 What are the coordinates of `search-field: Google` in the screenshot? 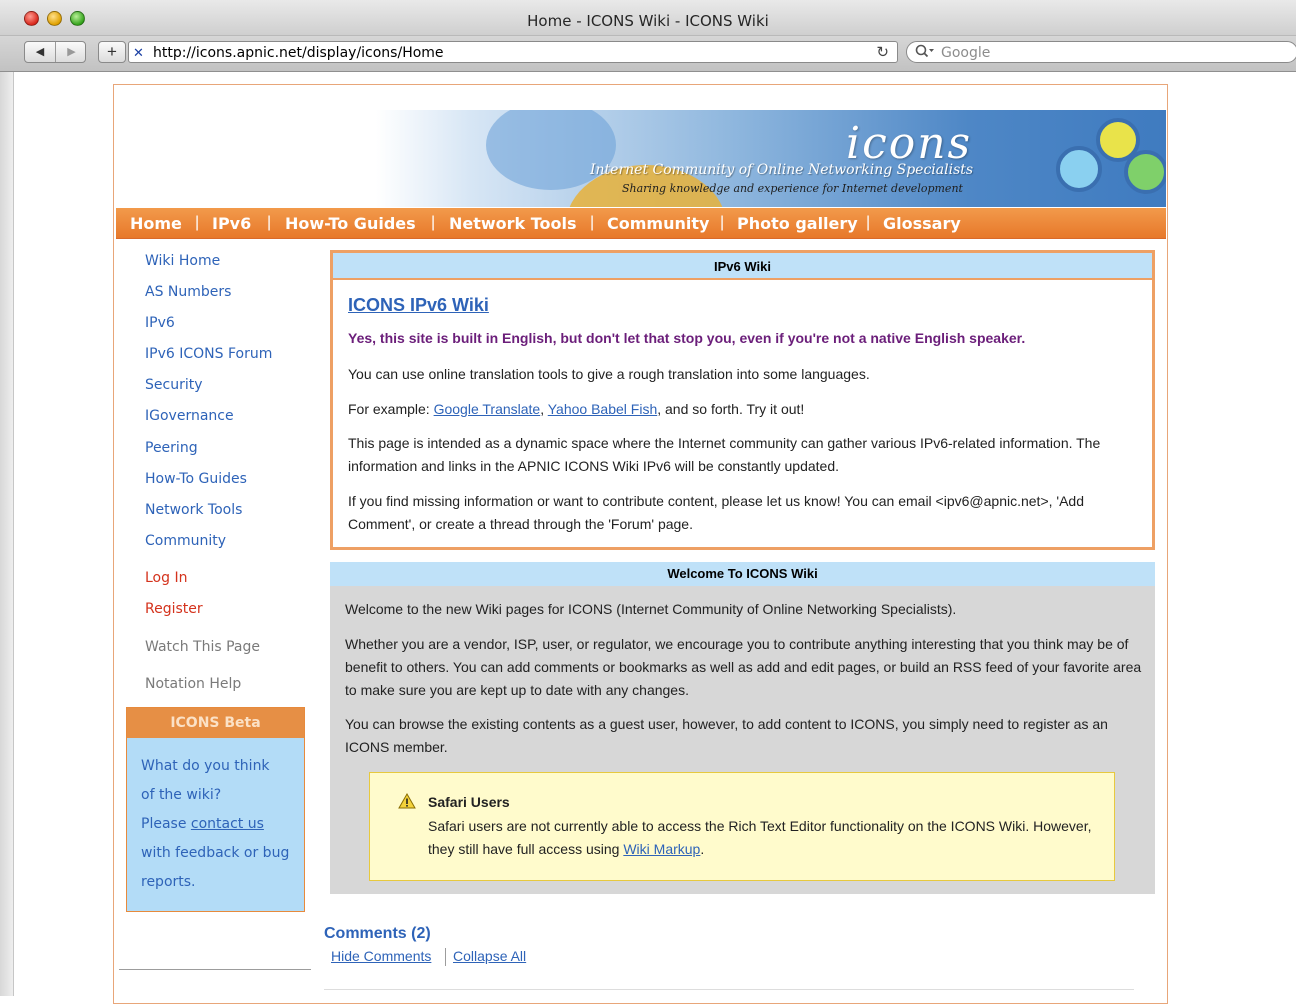 It's located at (1101, 52).